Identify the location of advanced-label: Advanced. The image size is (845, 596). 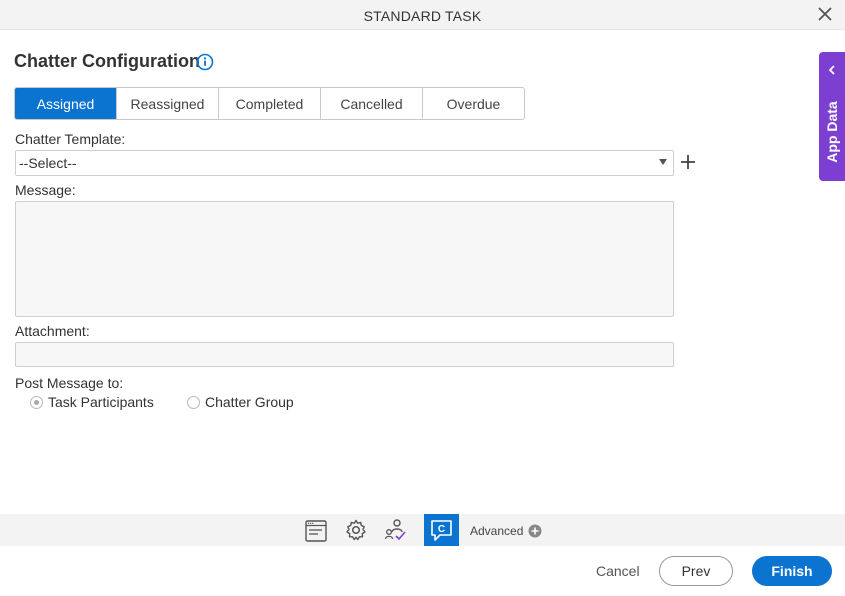
(497, 531).